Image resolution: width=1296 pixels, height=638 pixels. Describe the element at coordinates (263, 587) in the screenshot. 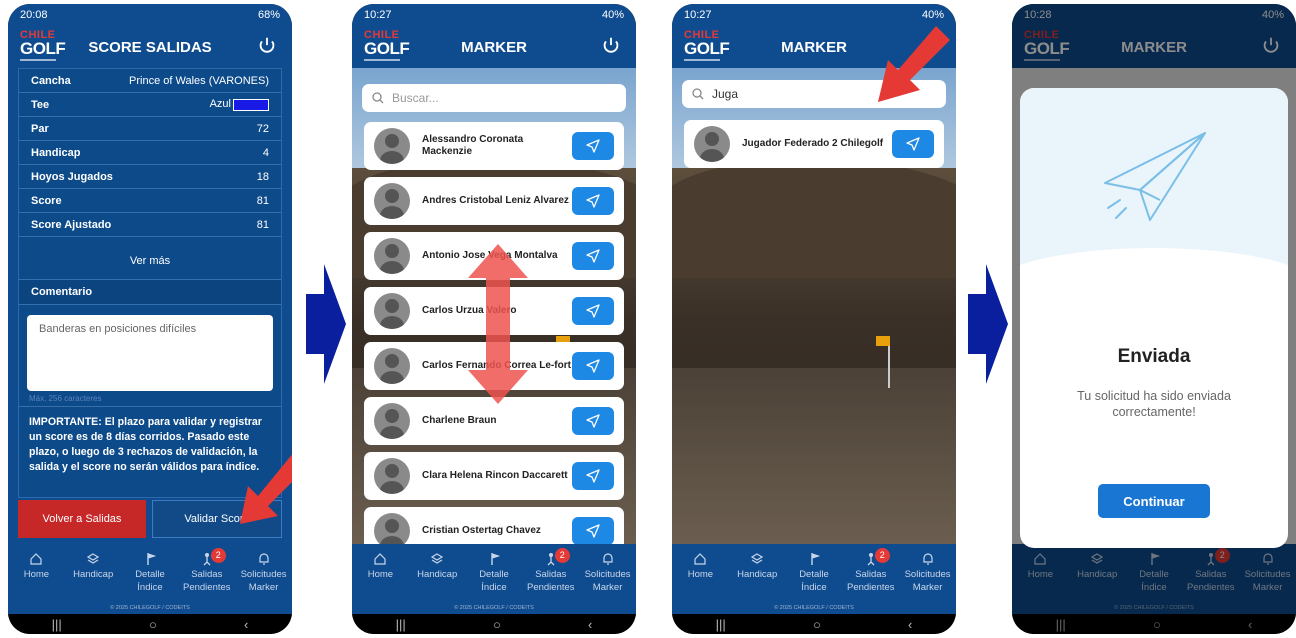

I see `nav-sublabel: Marker` at that location.